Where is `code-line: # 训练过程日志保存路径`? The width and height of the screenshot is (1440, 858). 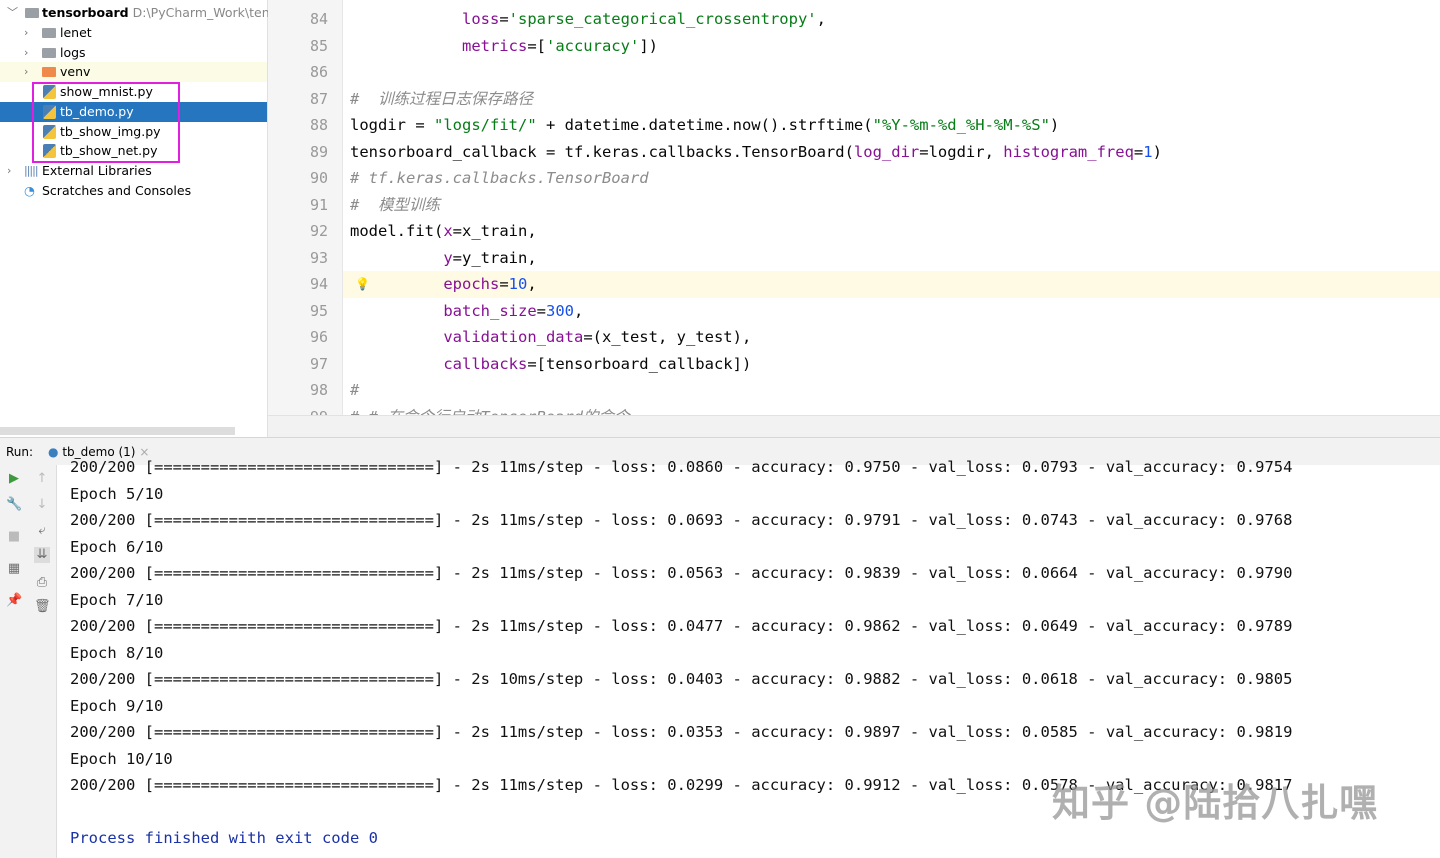
code-line: # 训练过程日志保存路径 is located at coordinates (891, 99).